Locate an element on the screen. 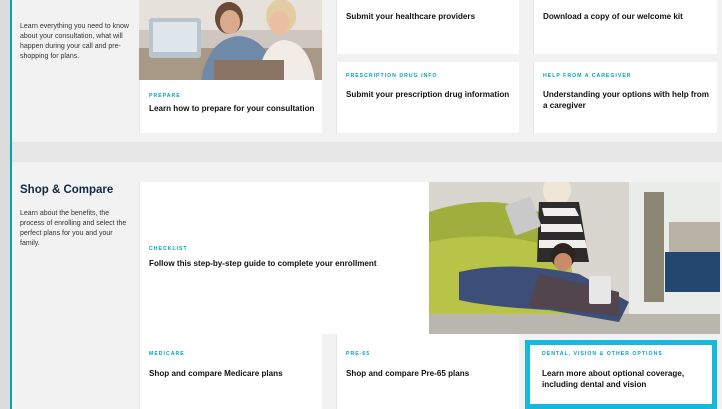  card-healthcare-providers: Submit your healthcare providers is located at coordinates (427, 27).